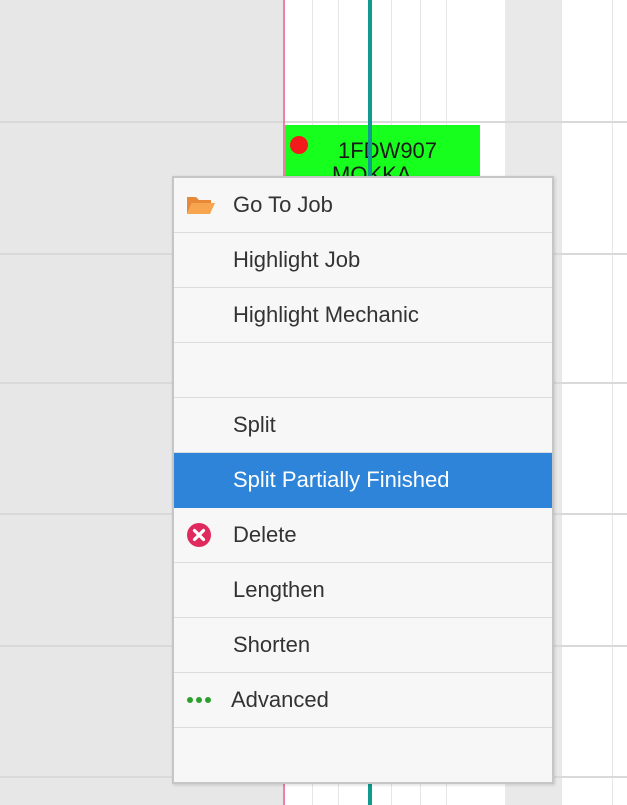  What do you see at coordinates (363, 700) in the screenshot?
I see `menu-item-advanced: Advanced` at bounding box center [363, 700].